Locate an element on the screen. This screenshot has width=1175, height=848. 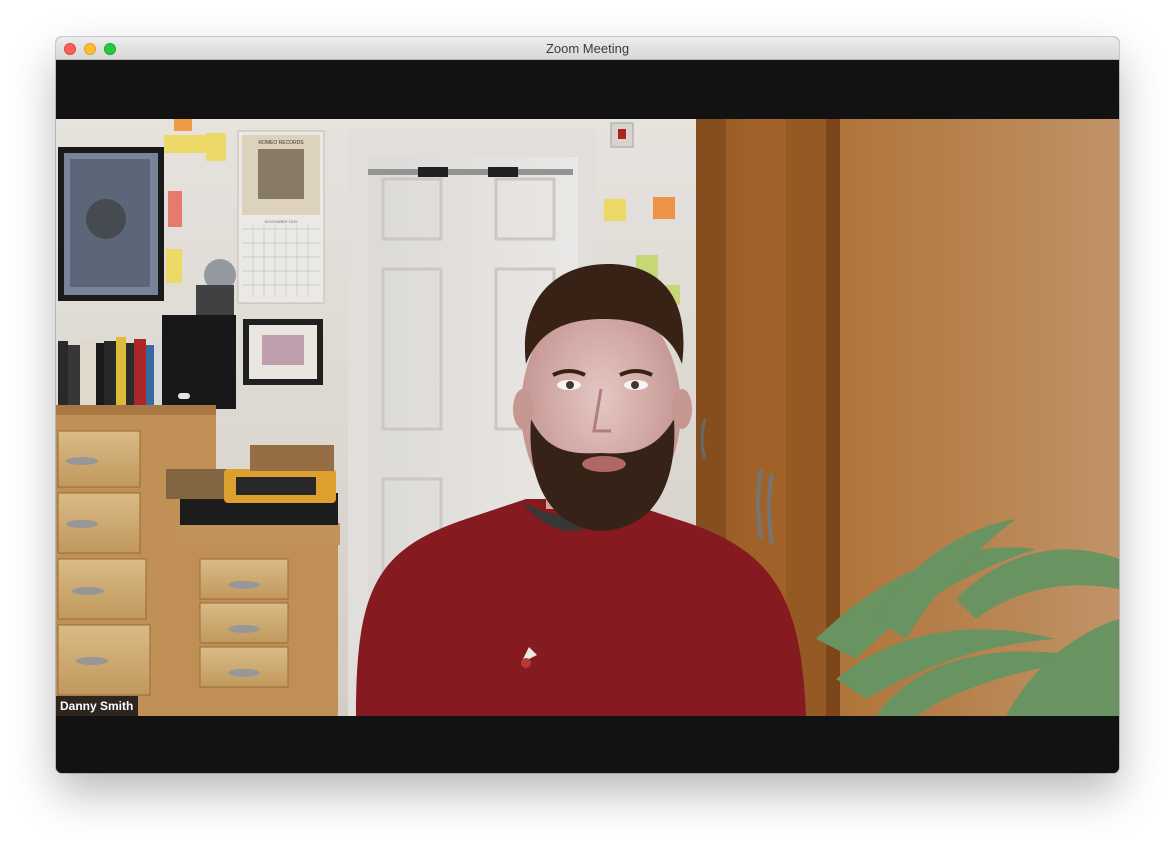
window-title: Zoom Meeting is located at coordinates (587, 48).